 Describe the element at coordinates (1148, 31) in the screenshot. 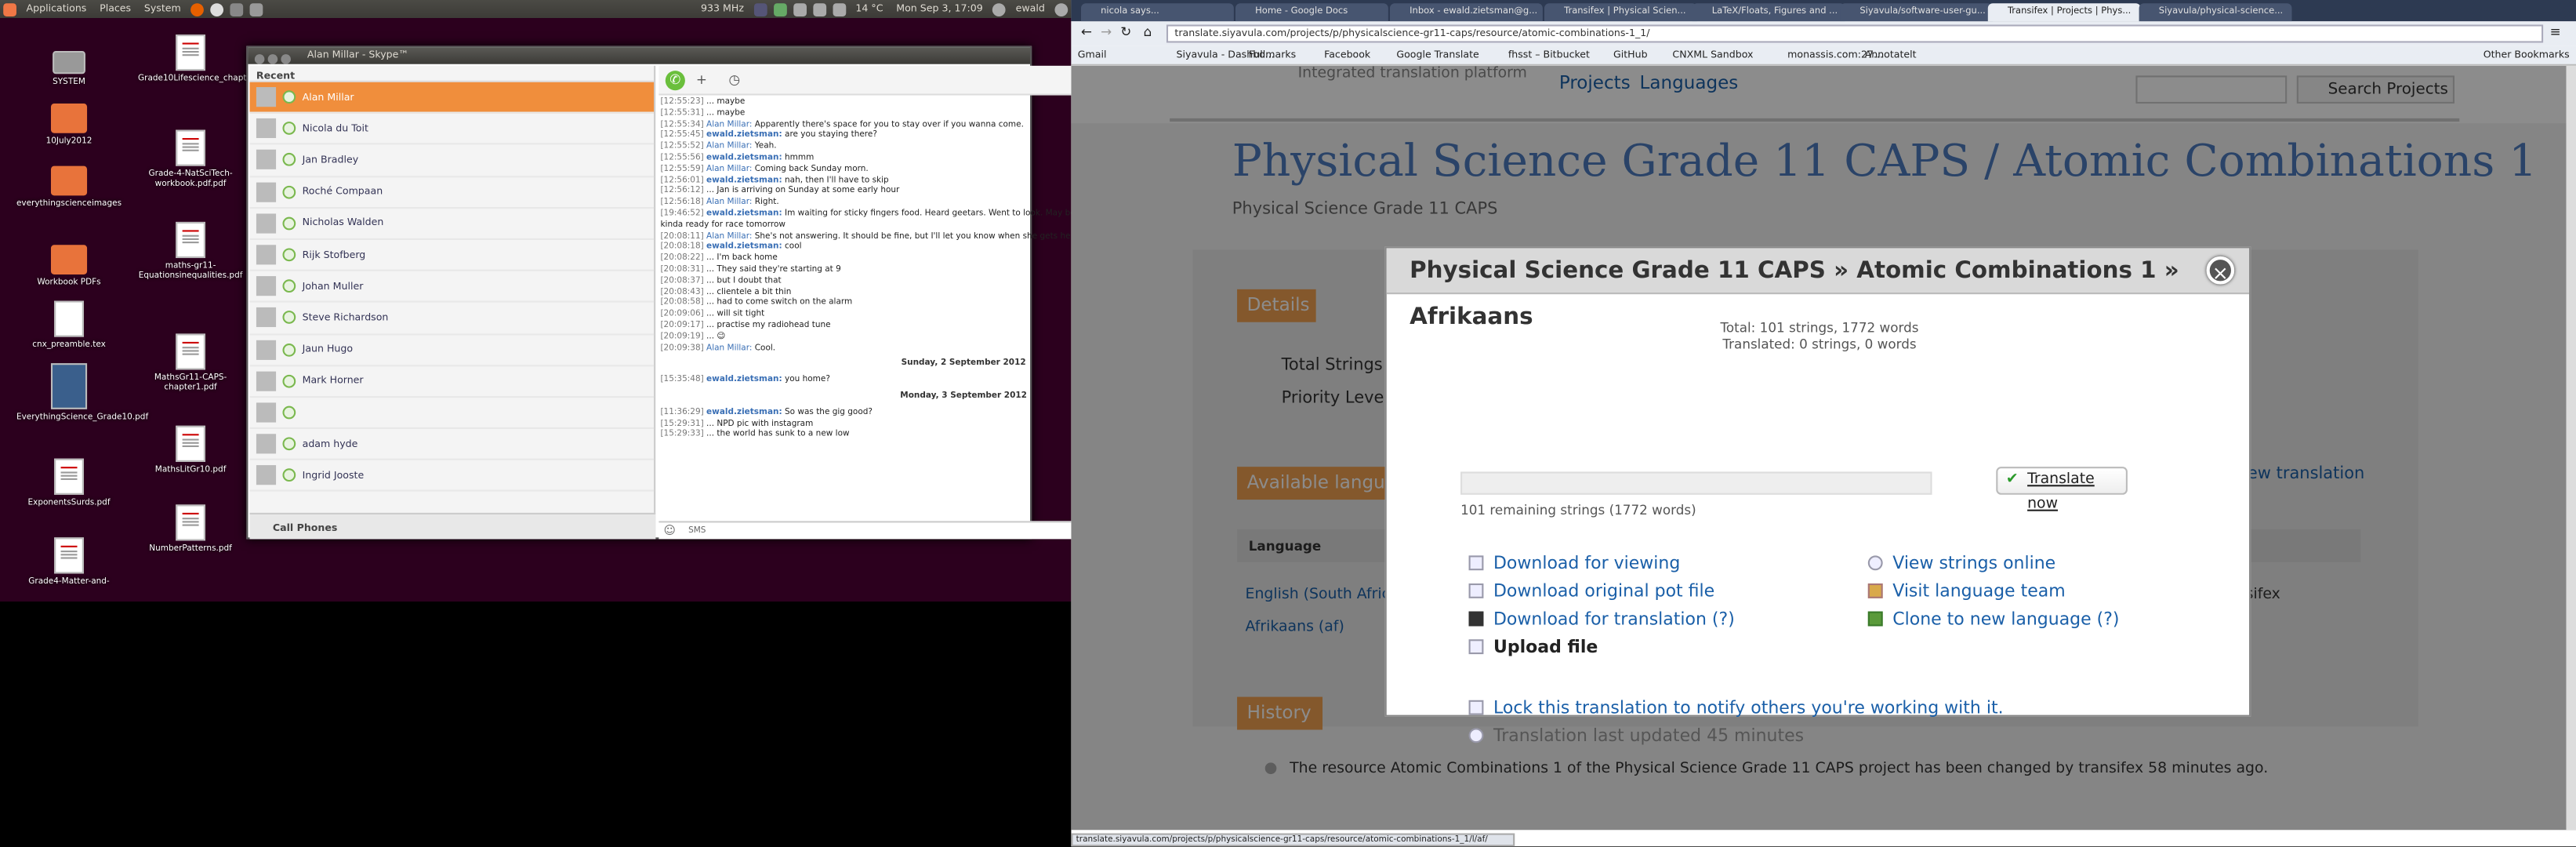

I see `home-icon: ⌂` at that location.